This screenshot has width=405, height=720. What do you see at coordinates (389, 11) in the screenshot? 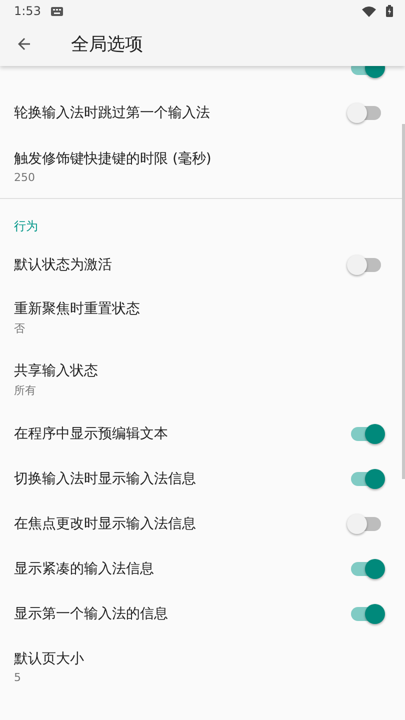
I see `battery-icon` at bounding box center [389, 11].